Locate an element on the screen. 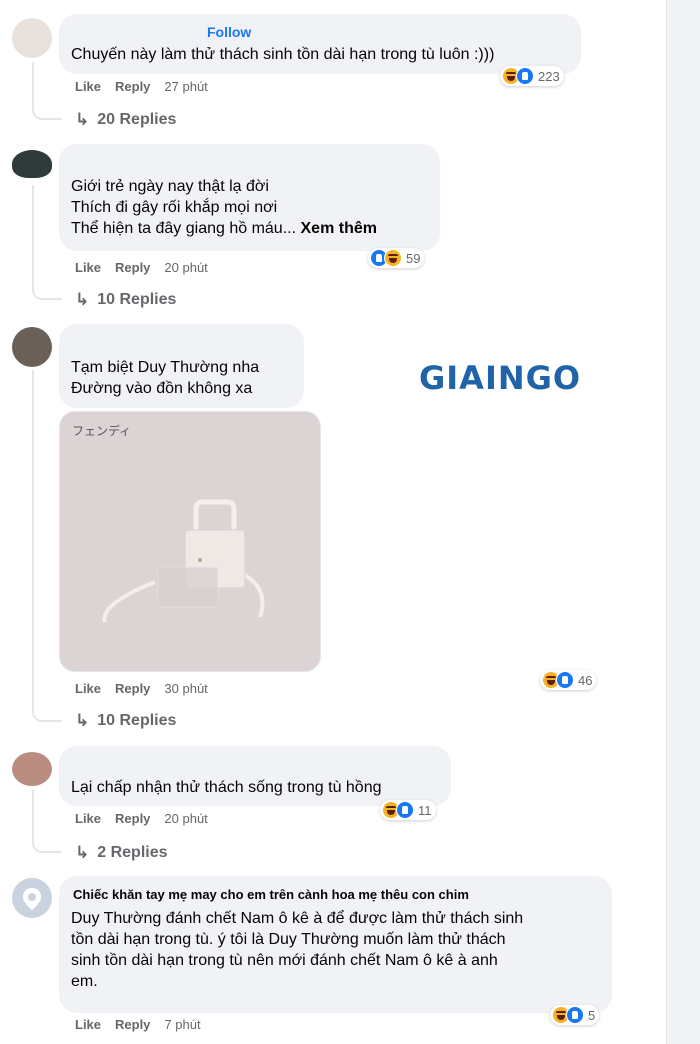  reaction-count: 11 is located at coordinates (425, 810).